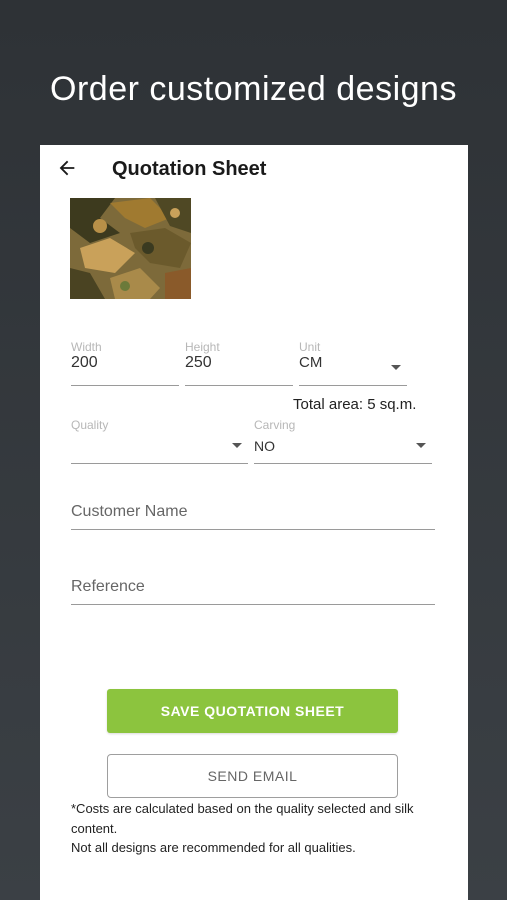 This screenshot has height=900, width=507. I want to click on arrow-left-icon, so click(67, 170).